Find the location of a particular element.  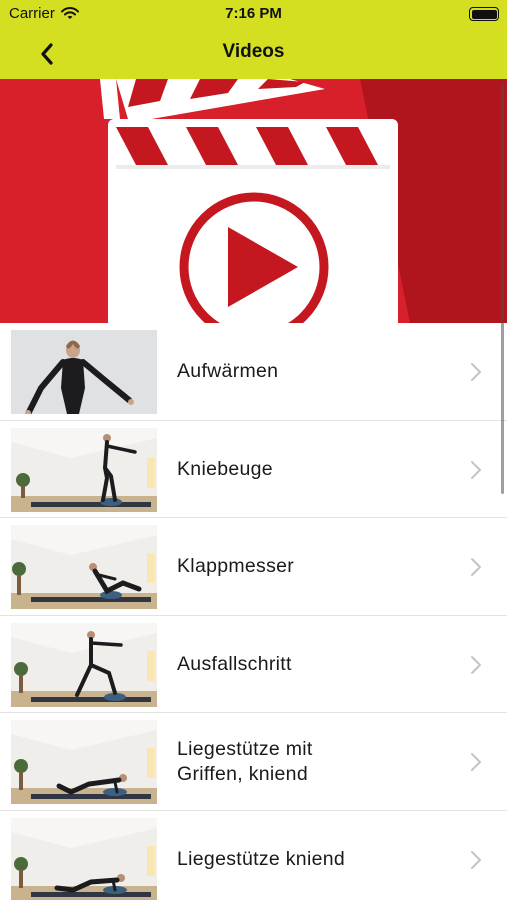

jackknife-thumbnail is located at coordinates (84, 567).